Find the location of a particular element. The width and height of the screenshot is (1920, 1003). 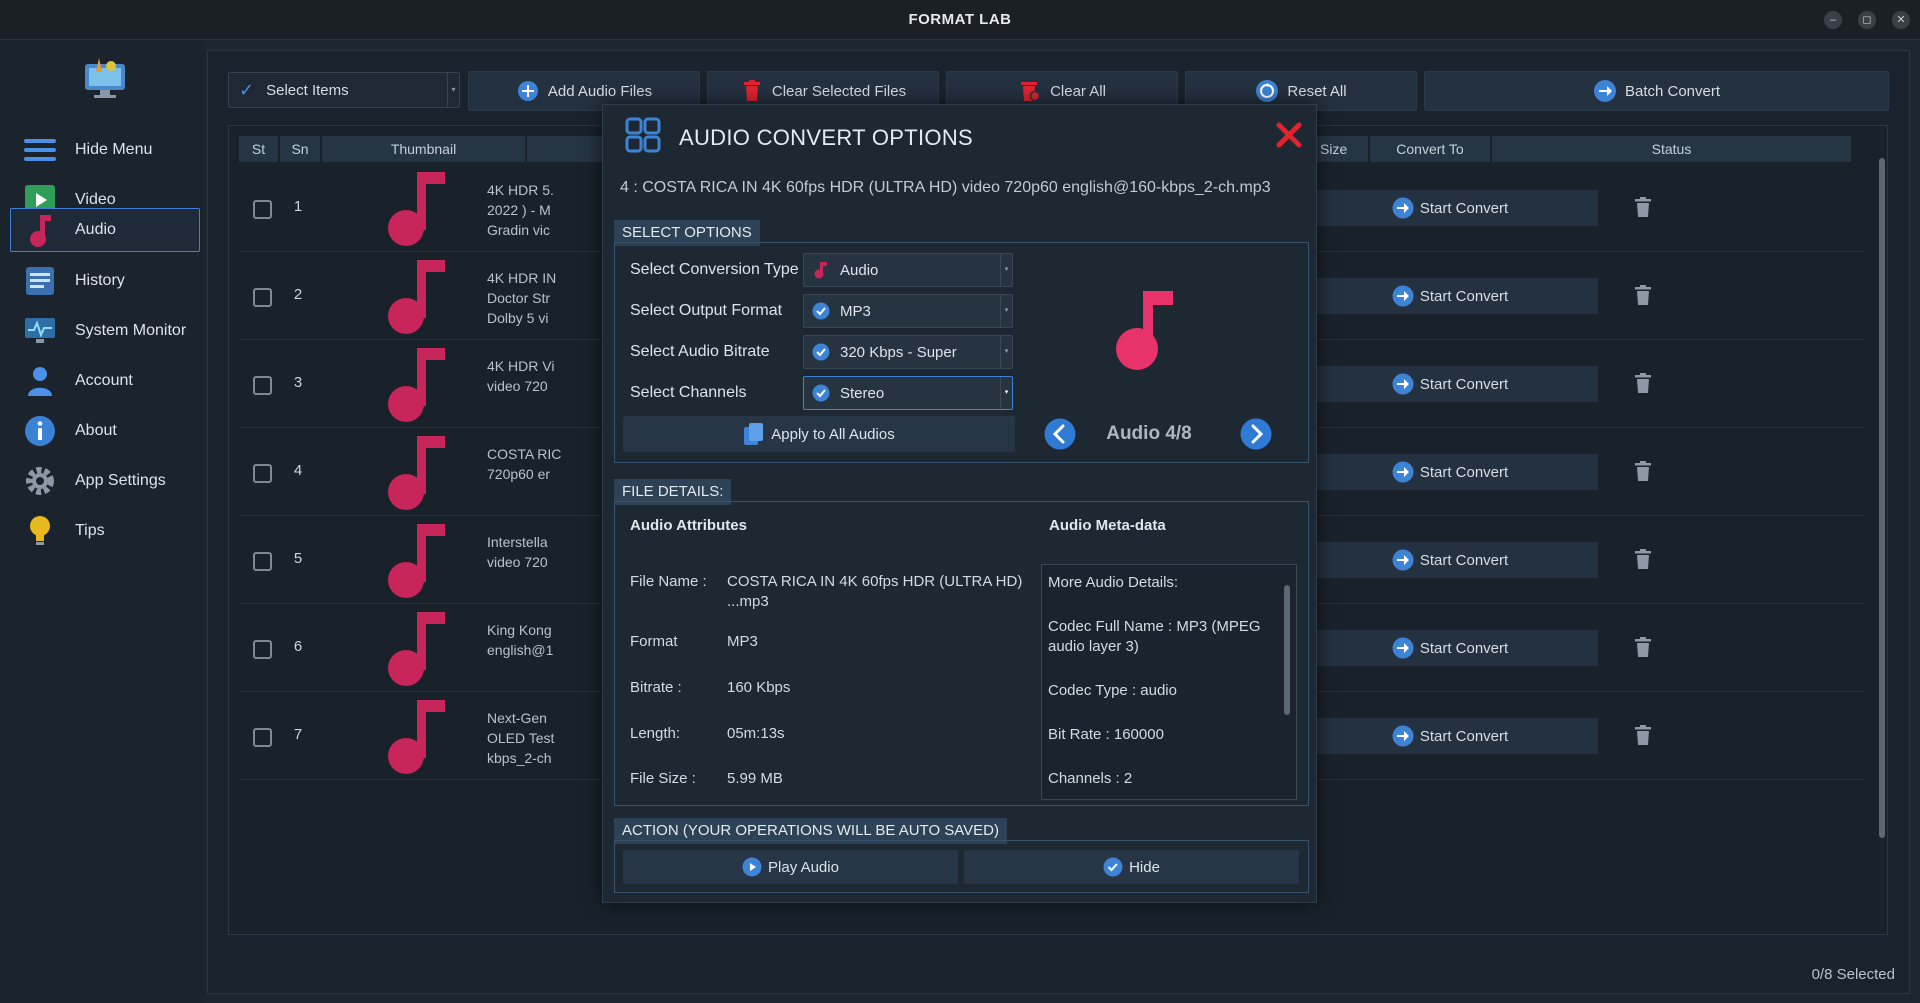

col-convert-to: Convert To is located at coordinates (1430, 149).